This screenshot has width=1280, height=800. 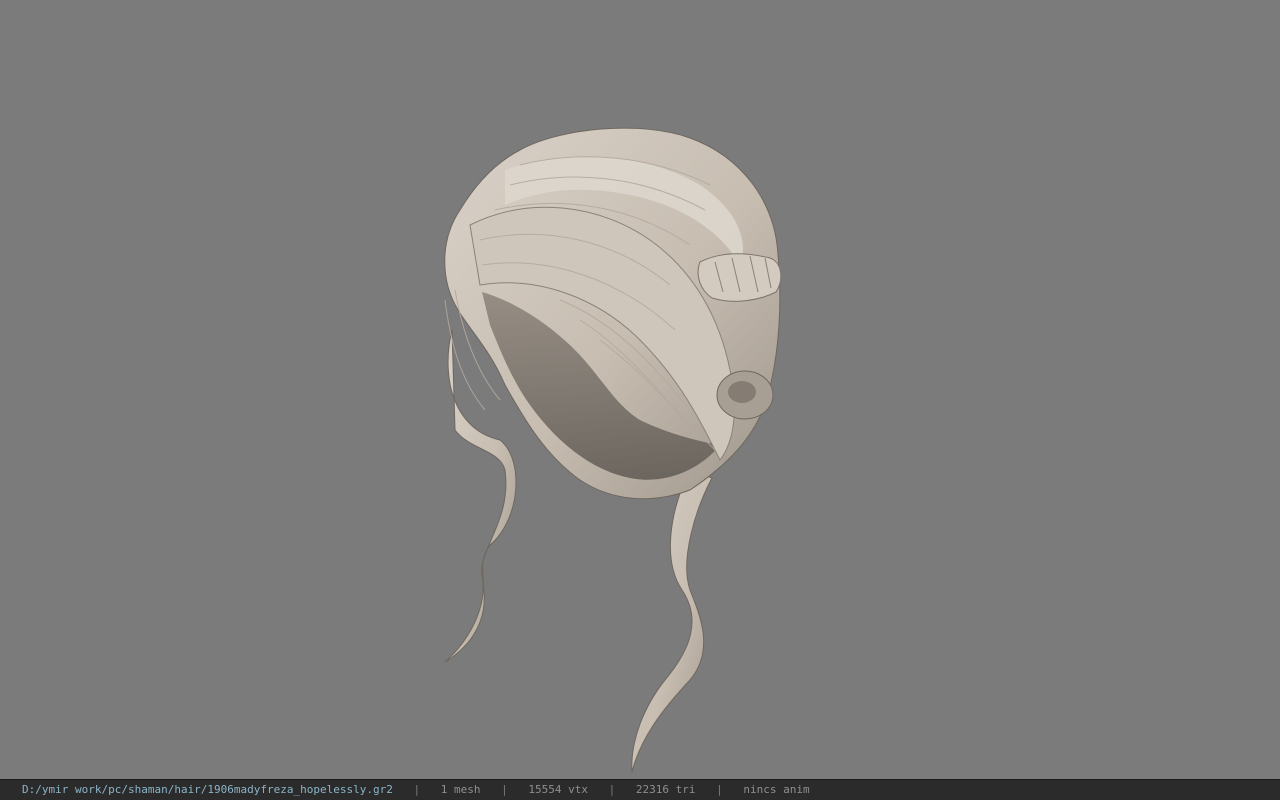 What do you see at coordinates (665, 789) in the screenshot?
I see `triangle-count: 22316 tri` at bounding box center [665, 789].